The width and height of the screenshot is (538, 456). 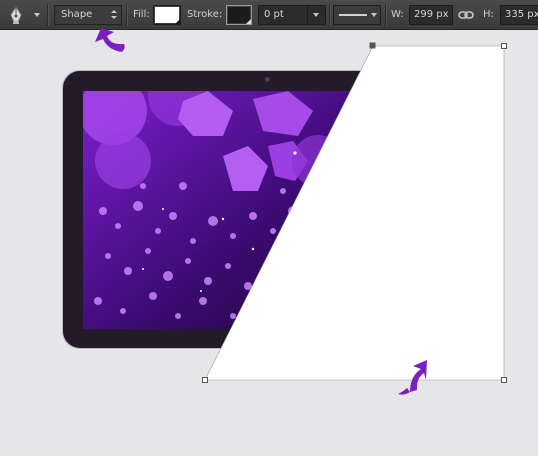 I want to click on curved-arrow-icon, so click(x=110, y=40).